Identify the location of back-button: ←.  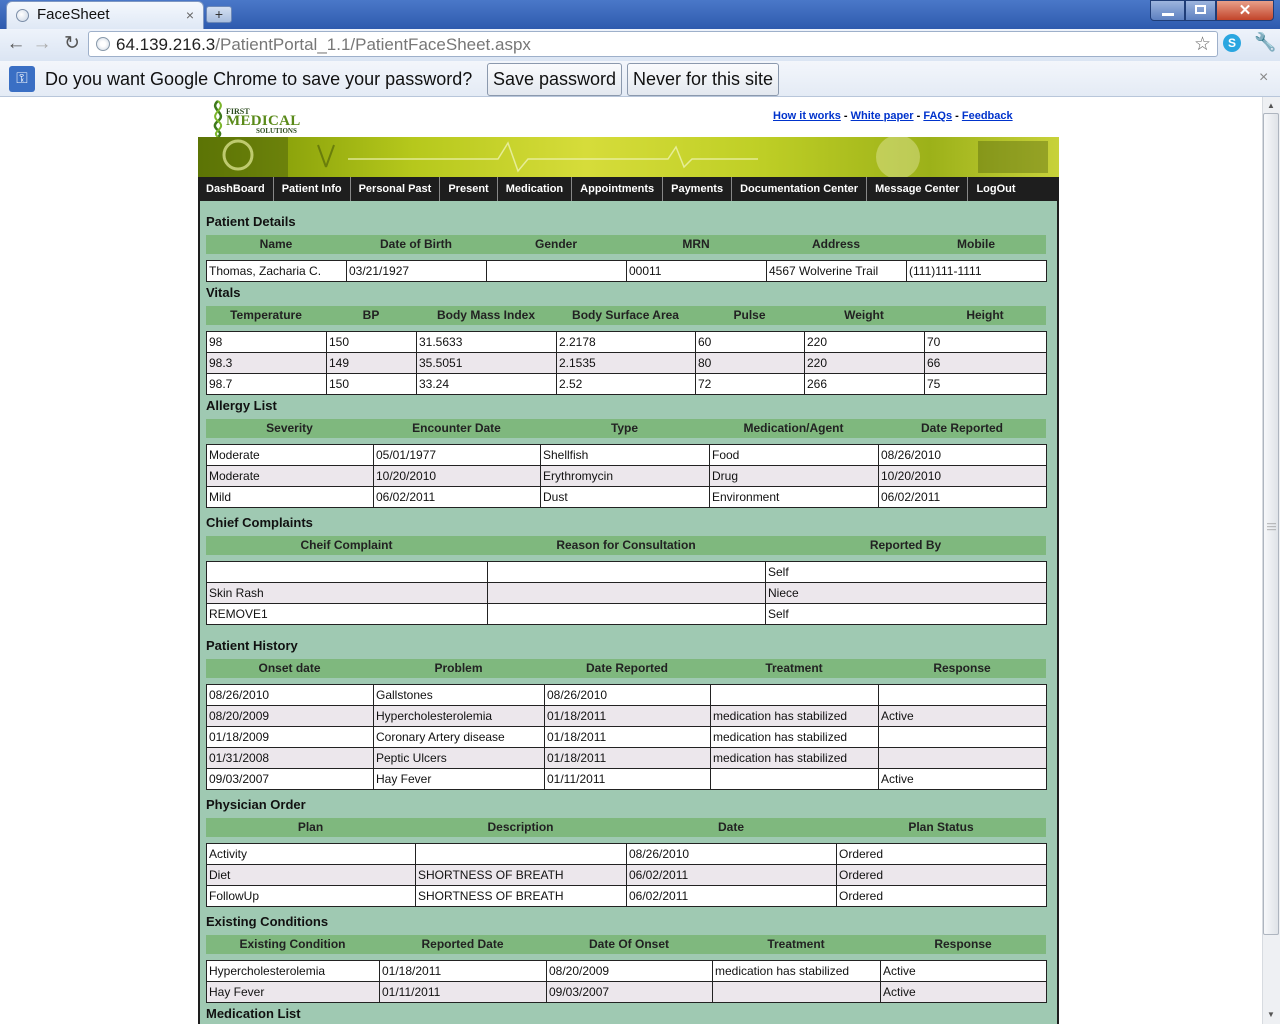
(16, 44).